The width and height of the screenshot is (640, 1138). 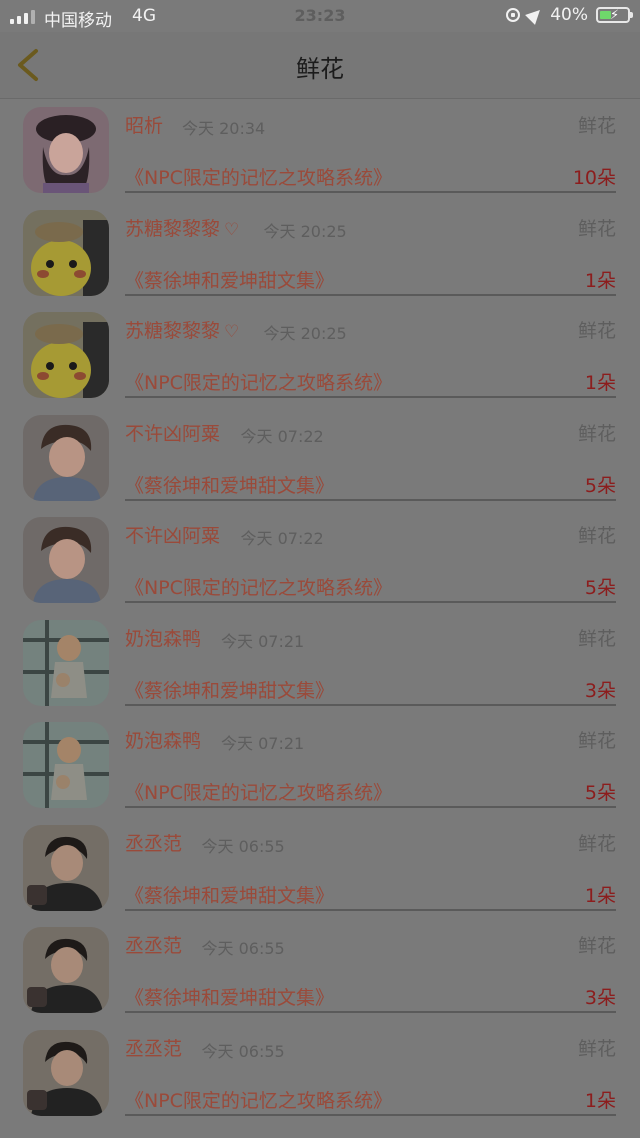 I want to click on list-item: 丞丞范 今天 06:55 鲜花《蔡徐坤和爱坤甜文集》 3朵, so click(x=320, y=970).